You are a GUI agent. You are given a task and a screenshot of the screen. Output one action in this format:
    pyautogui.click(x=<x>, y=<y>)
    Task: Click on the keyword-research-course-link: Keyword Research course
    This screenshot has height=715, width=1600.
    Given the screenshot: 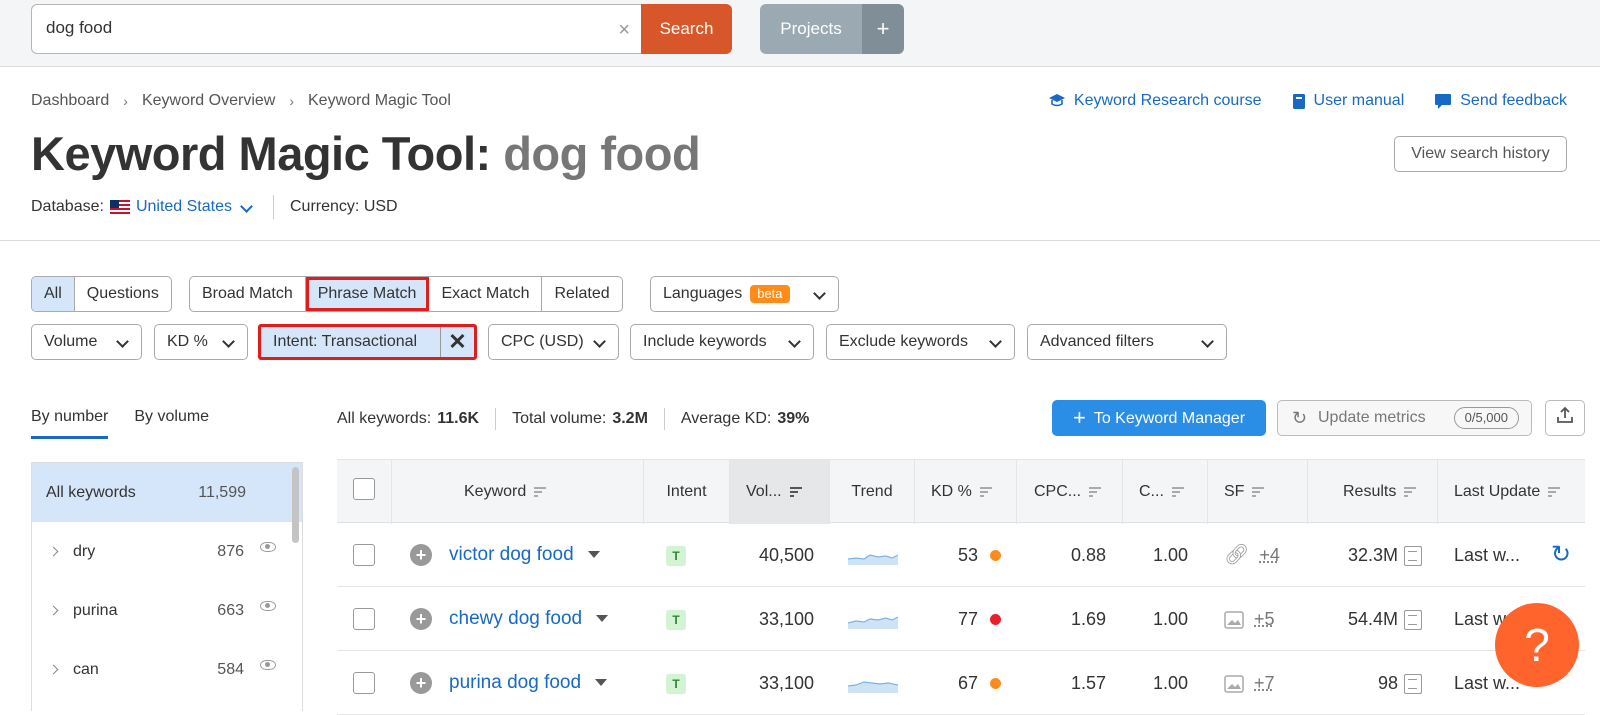 What is the action you would take?
    pyautogui.click(x=1155, y=101)
    